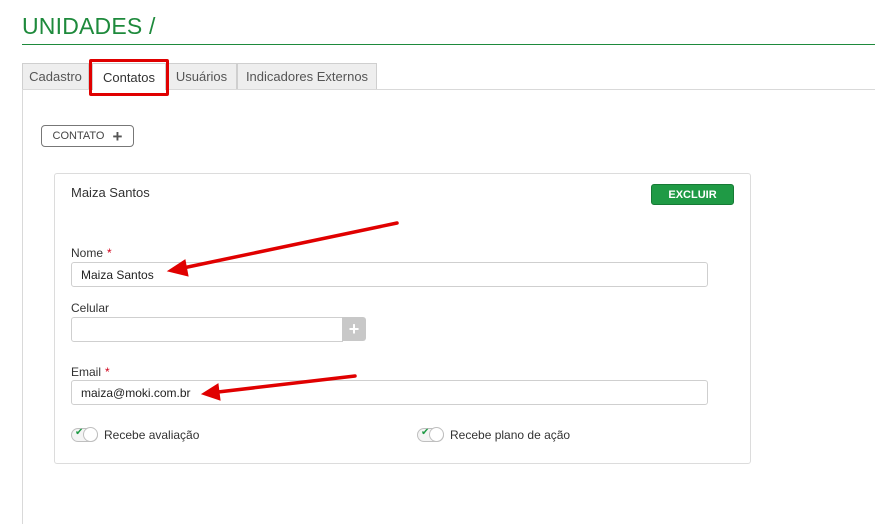  What do you see at coordinates (692, 194) in the screenshot?
I see `delete-contact-button: EXCLUIR` at bounding box center [692, 194].